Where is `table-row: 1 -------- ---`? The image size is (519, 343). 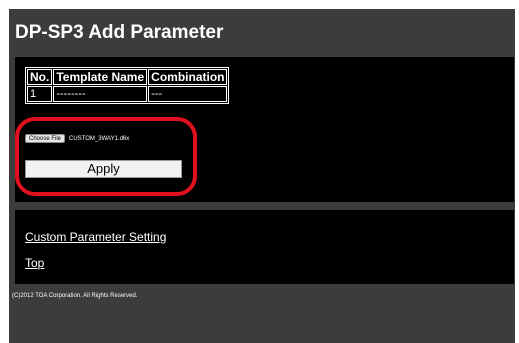
table-row: 1 -------- --- is located at coordinates (127, 94).